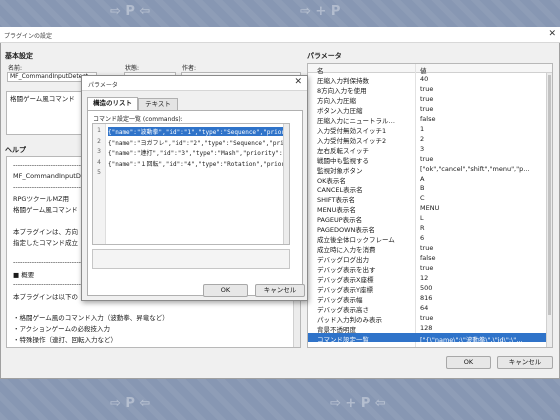 The height and width of the screenshot is (420, 560). I want to click on background-pattern: ⇨ + P, so click(320, 11).